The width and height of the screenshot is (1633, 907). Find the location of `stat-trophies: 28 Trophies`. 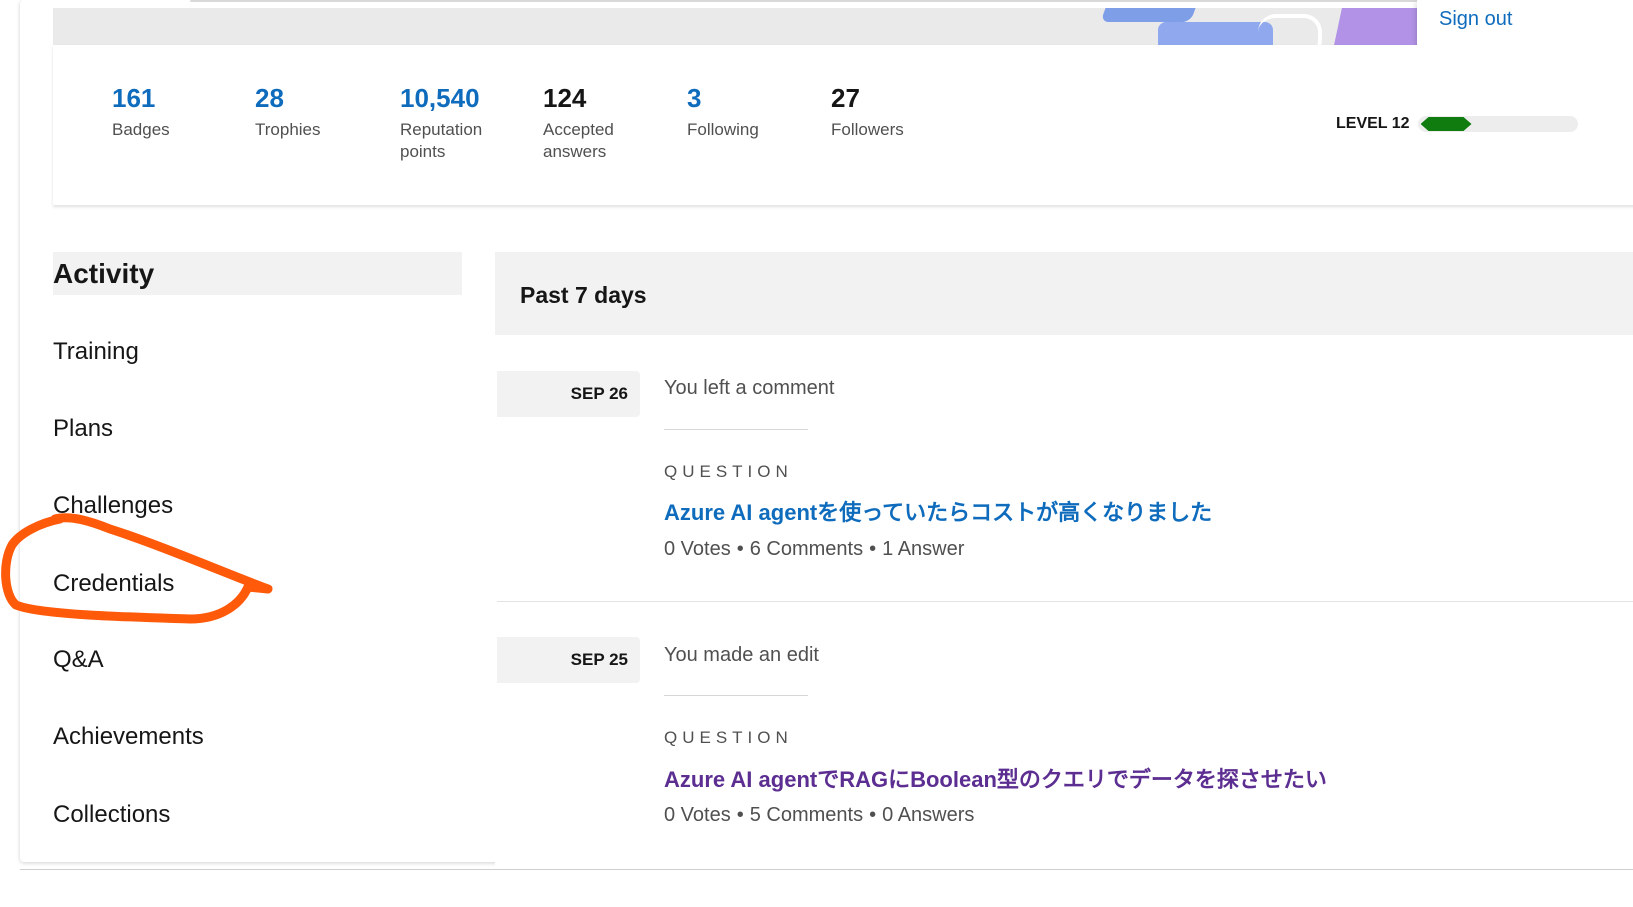

stat-trophies: 28 Trophies is located at coordinates (310, 111).